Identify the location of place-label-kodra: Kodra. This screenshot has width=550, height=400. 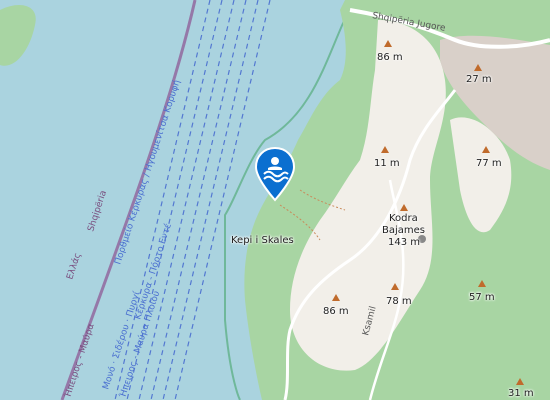
(403, 218).